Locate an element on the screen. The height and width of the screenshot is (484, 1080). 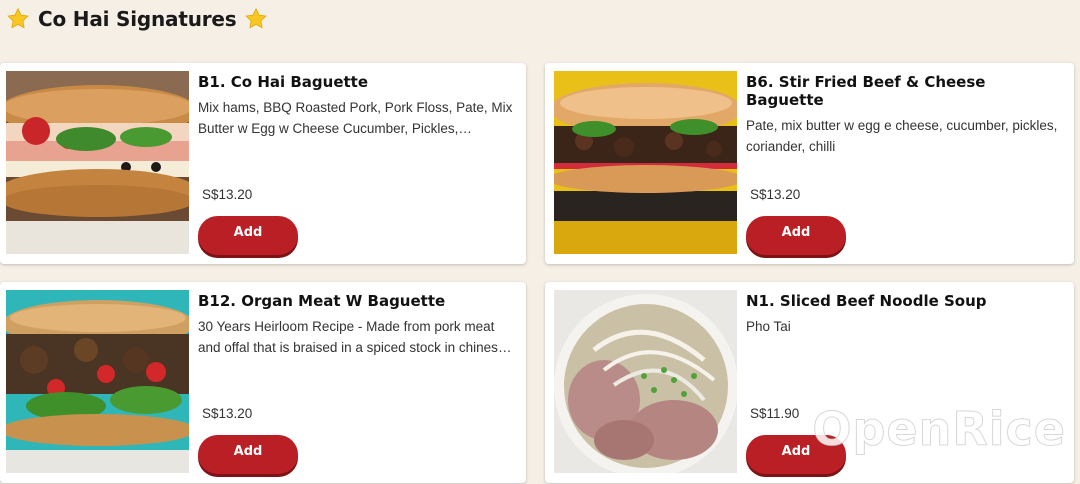
item-name: B1. Co Hai Baguette is located at coordinates (357, 82).